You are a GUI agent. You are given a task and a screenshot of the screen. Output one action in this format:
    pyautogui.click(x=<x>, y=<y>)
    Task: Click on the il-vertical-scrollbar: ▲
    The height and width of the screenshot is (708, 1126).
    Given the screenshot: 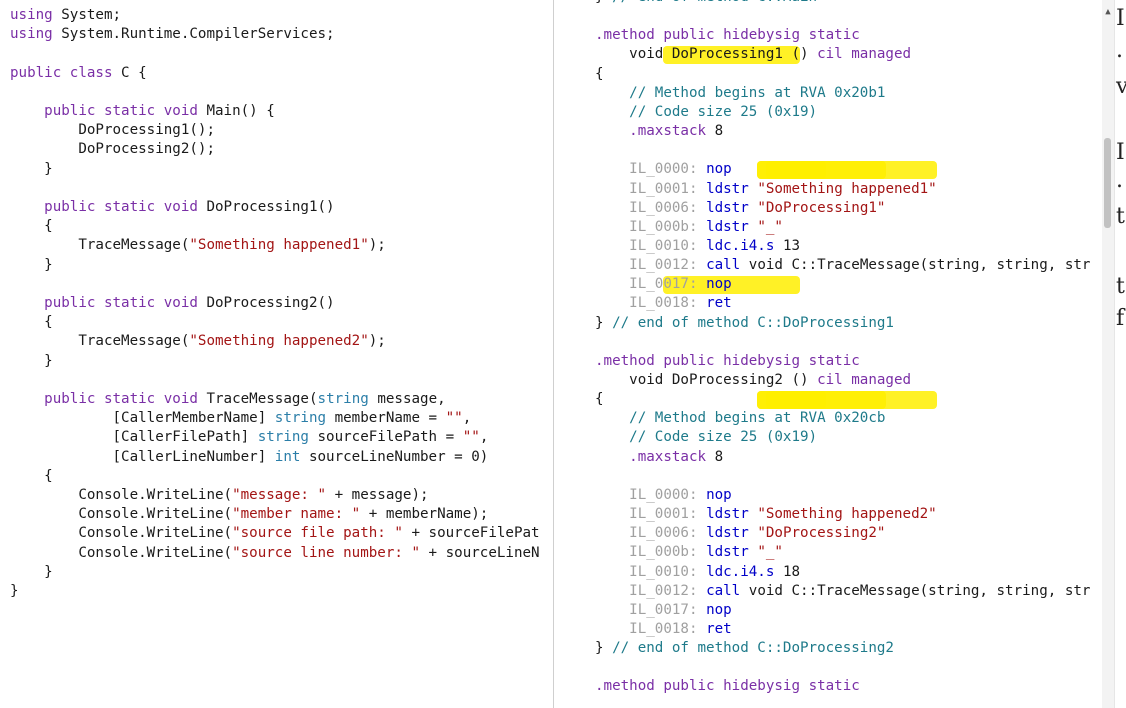 What is the action you would take?
    pyautogui.click(x=1108, y=354)
    